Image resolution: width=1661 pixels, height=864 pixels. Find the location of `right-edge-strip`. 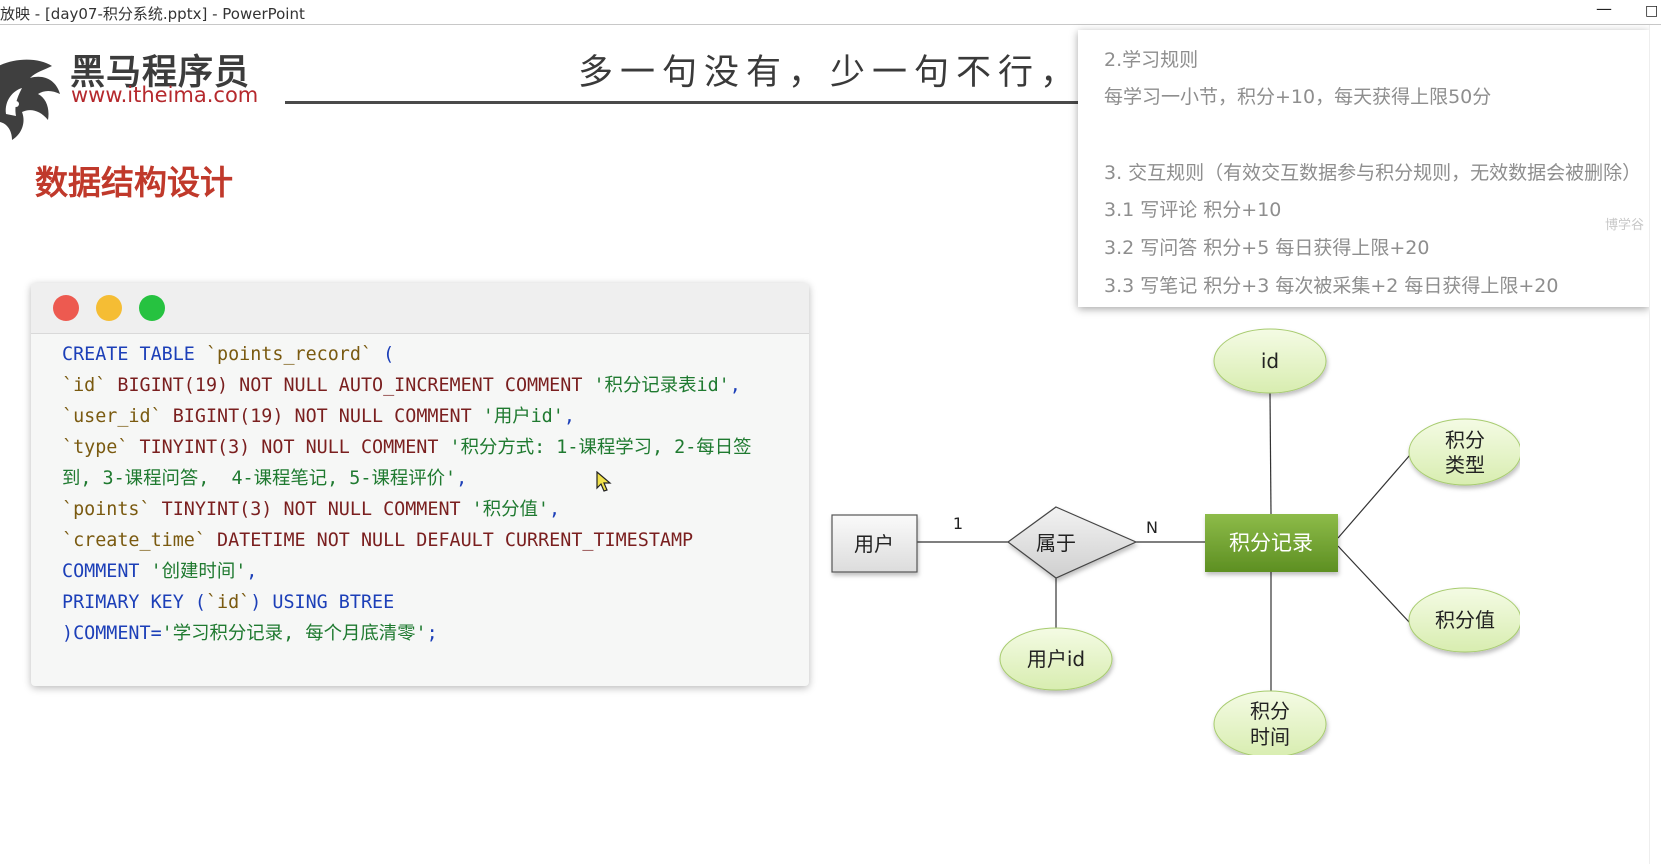

right-edge-strip is located at coordinates (1655, 444).